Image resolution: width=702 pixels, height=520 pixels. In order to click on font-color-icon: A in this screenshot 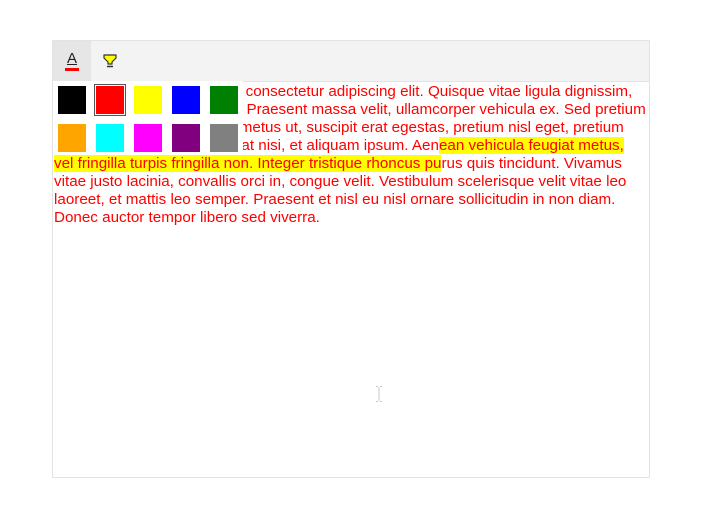, I will do `click(72, 61)`.